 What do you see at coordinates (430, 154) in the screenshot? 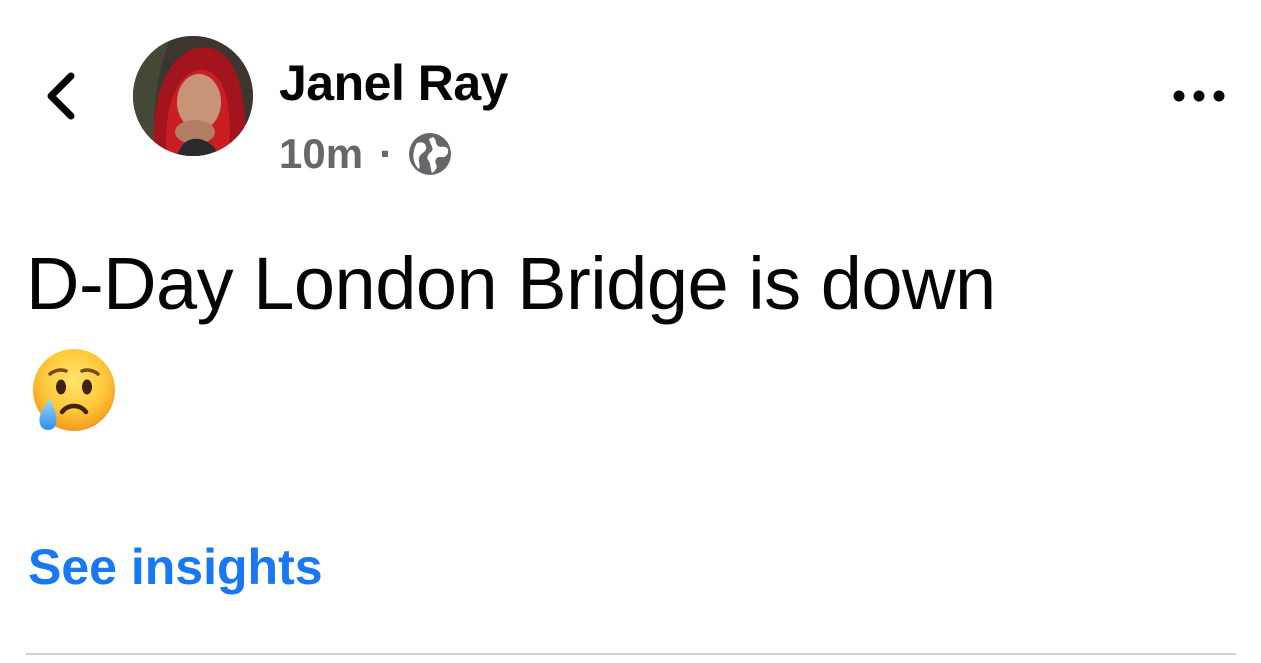
I see `globe-icon` at bounding box center [430, 154].